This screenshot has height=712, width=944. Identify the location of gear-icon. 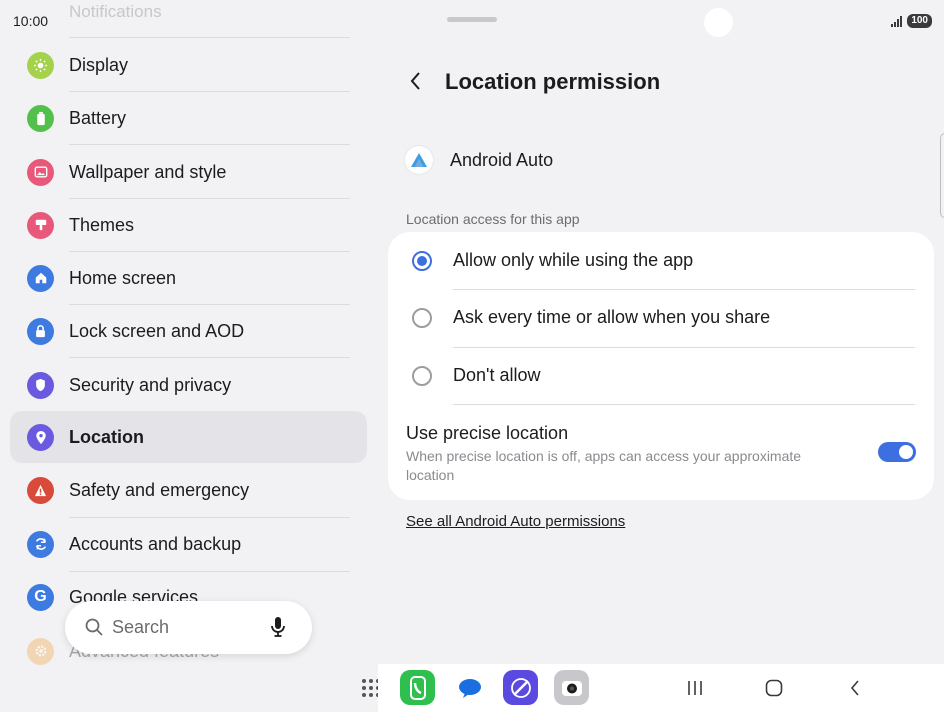
(40, 651).